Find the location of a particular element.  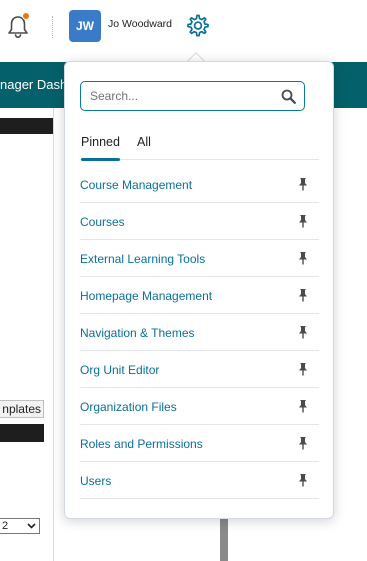

list-item-homepage-management: Homepage Management is located at coordinates (199, 295).